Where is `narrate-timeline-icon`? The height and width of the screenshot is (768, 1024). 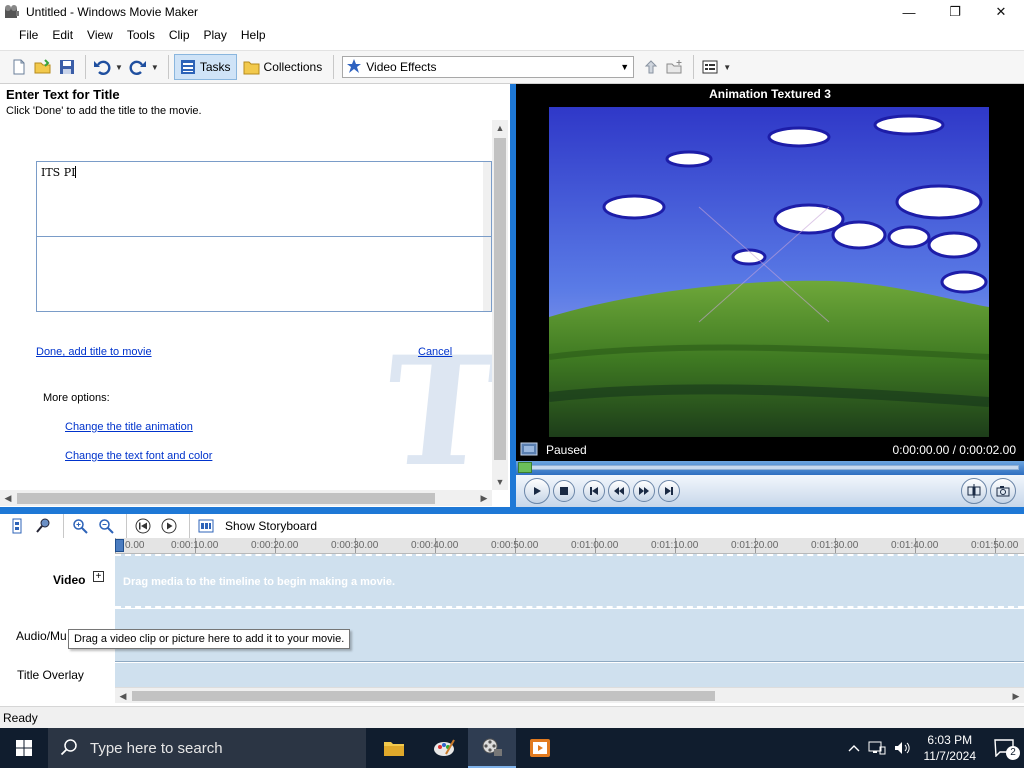 narrate-timeline-icon is located at coordinates (43, 526).